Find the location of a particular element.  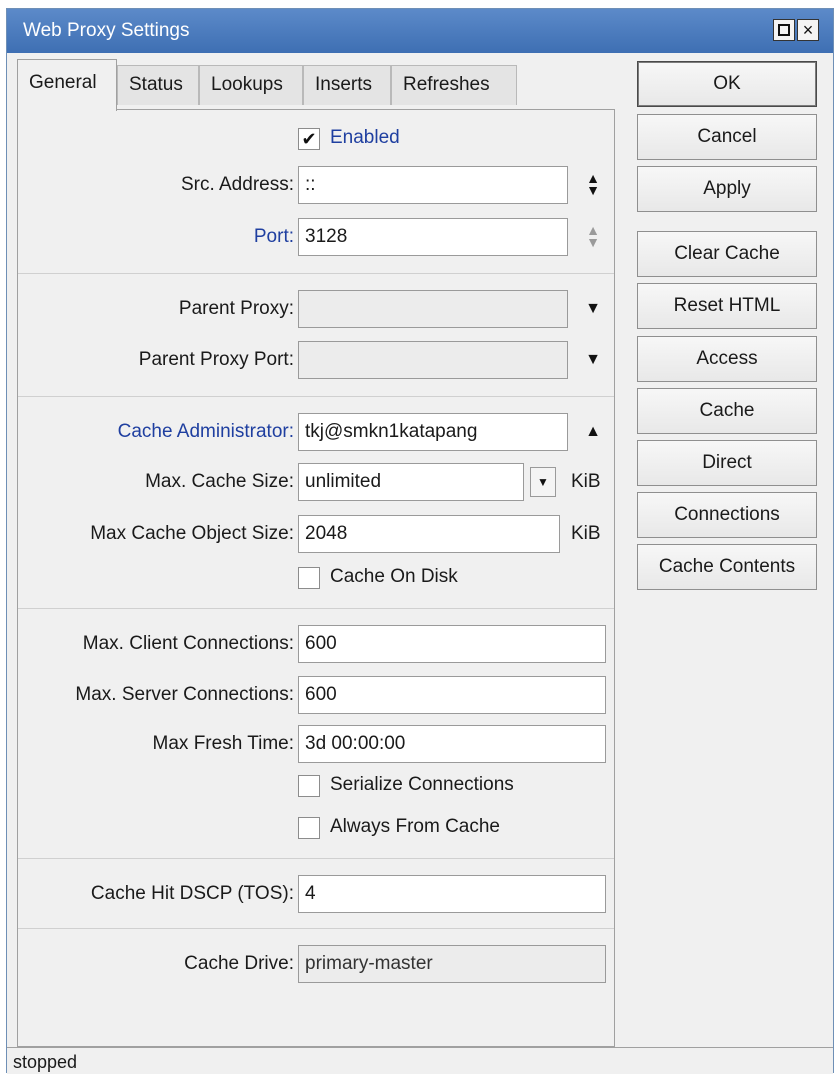

cache-administrator-collapse-button: ▲ is located at coordinates (593, 432).